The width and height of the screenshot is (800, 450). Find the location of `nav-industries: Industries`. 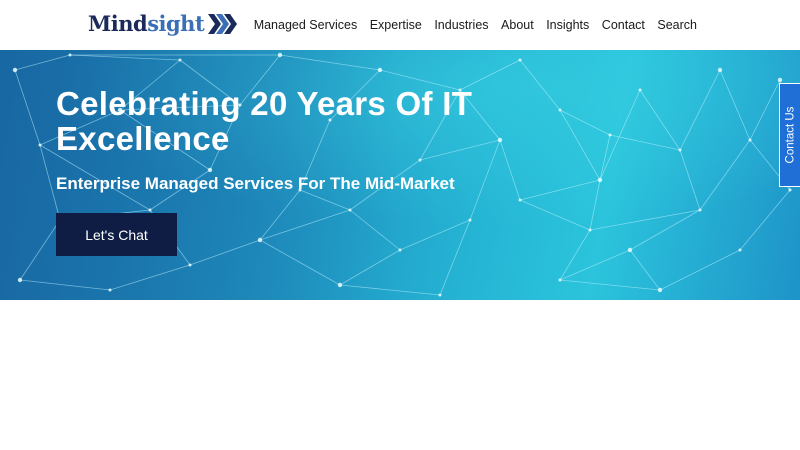

nav-industries: Industries is located at coordinates (461, 25).